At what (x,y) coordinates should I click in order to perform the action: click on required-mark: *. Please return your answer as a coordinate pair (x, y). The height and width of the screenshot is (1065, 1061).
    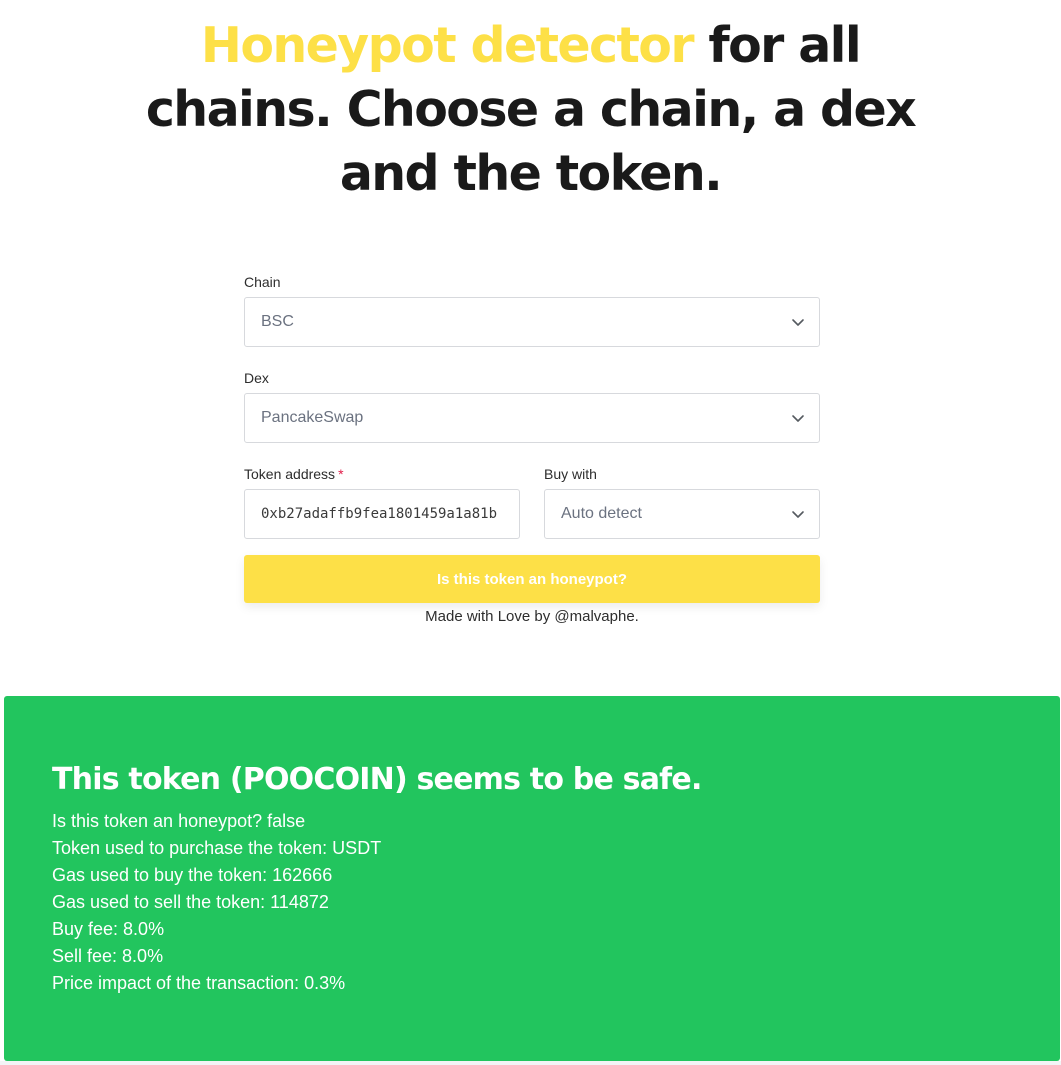
    Looking at the image, I should click on (341, 474).